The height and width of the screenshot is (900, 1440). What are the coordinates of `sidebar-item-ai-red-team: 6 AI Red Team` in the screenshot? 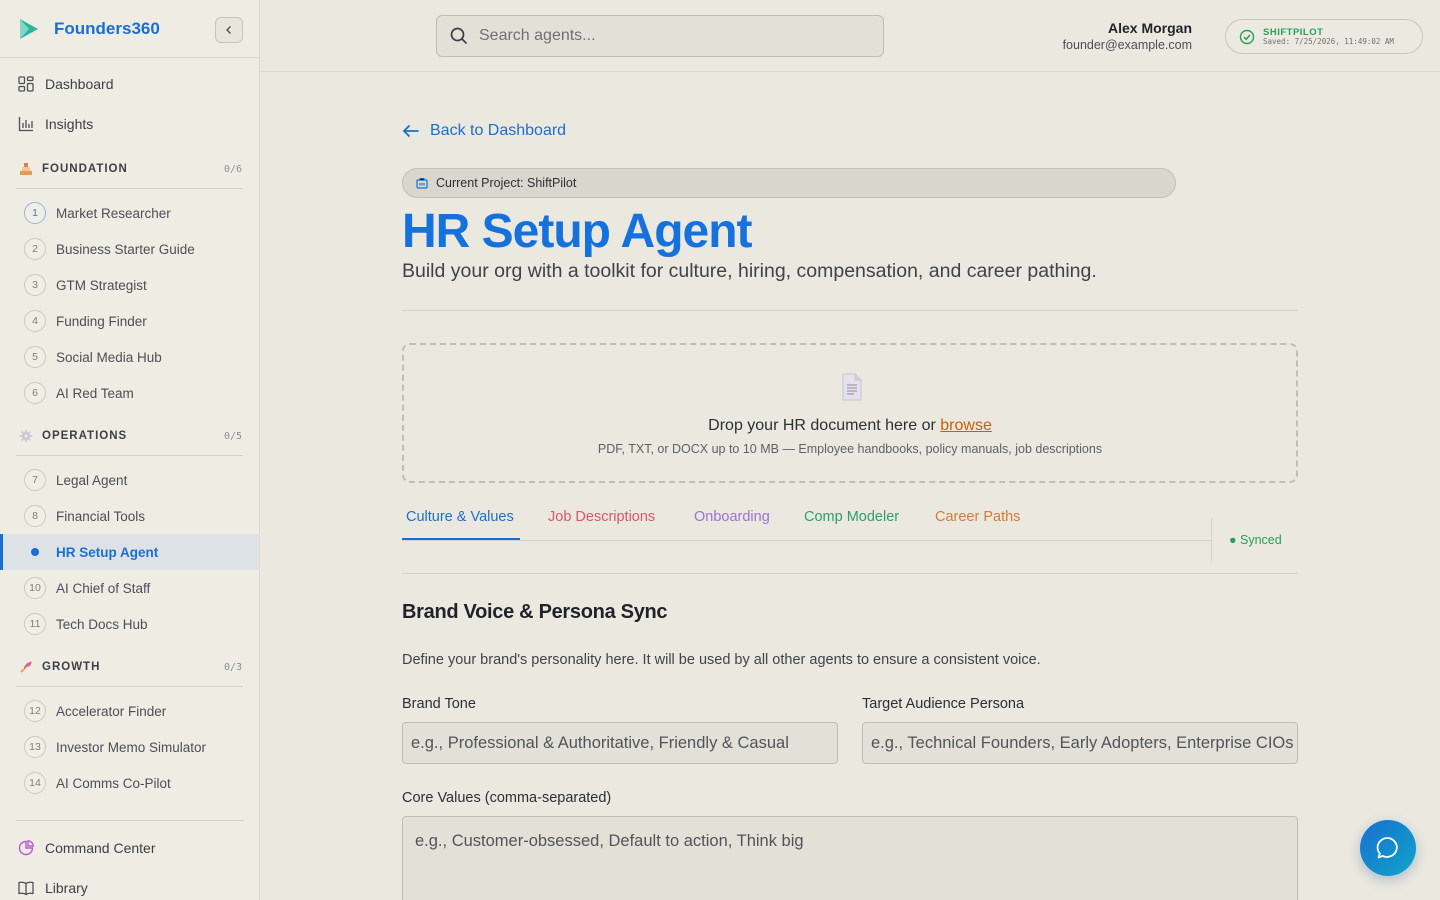 It's located at (129, 393).